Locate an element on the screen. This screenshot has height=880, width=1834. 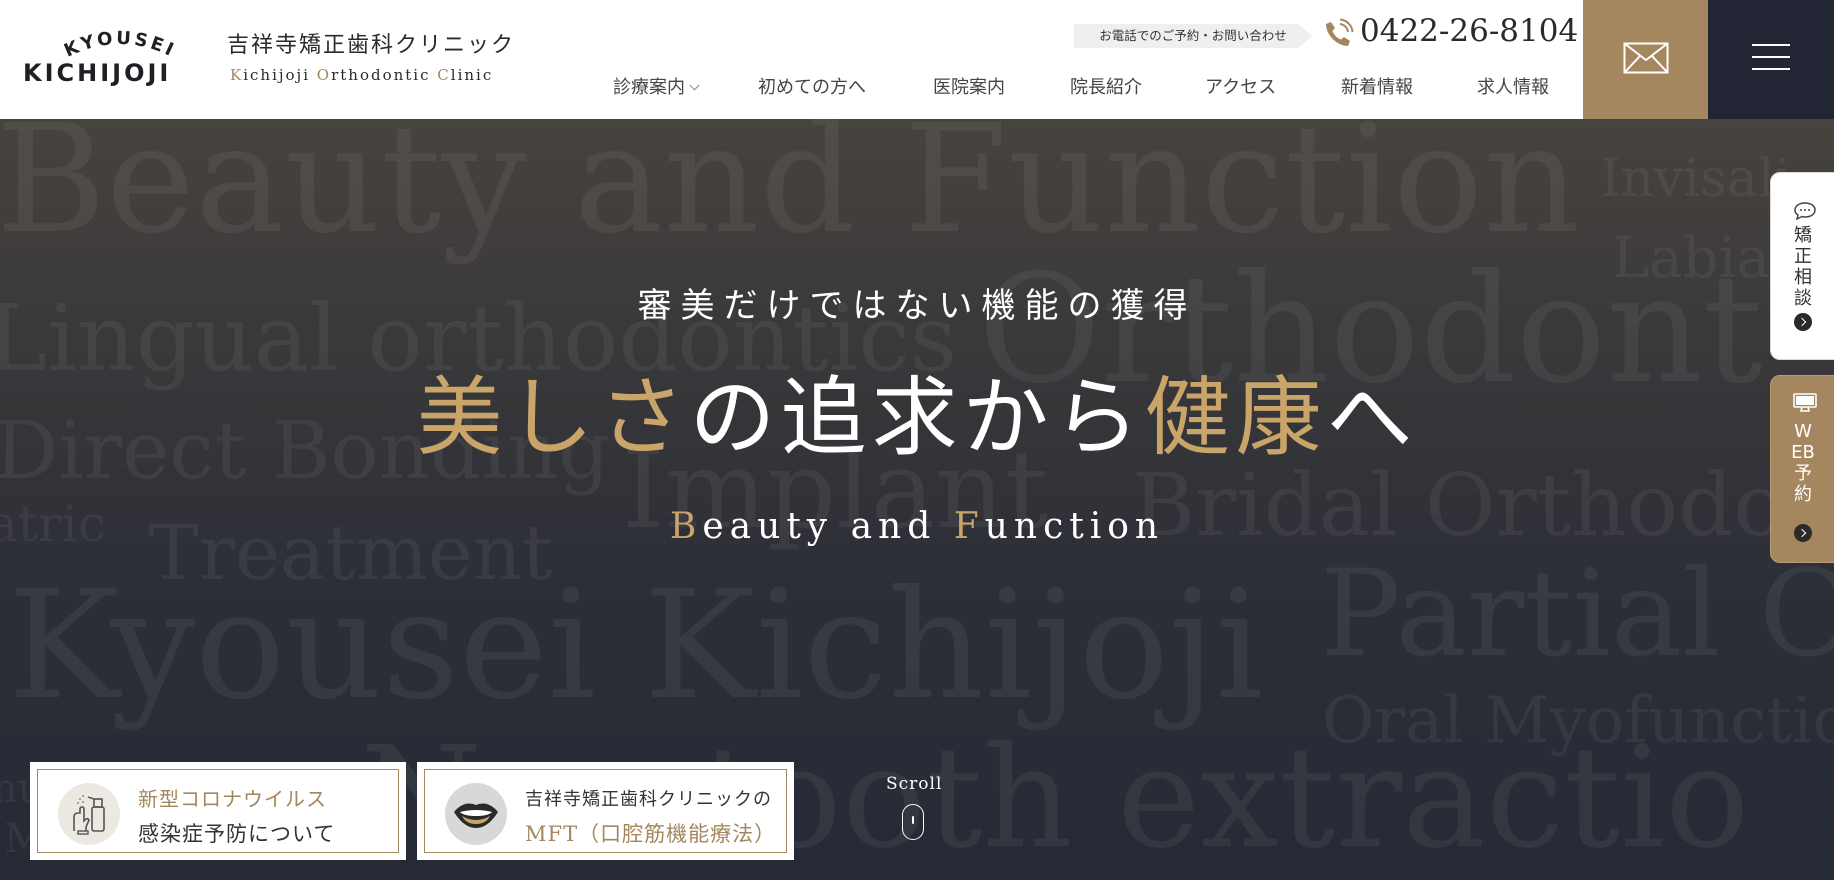
mouth-lips-icon is located at coordinates (476, 815).